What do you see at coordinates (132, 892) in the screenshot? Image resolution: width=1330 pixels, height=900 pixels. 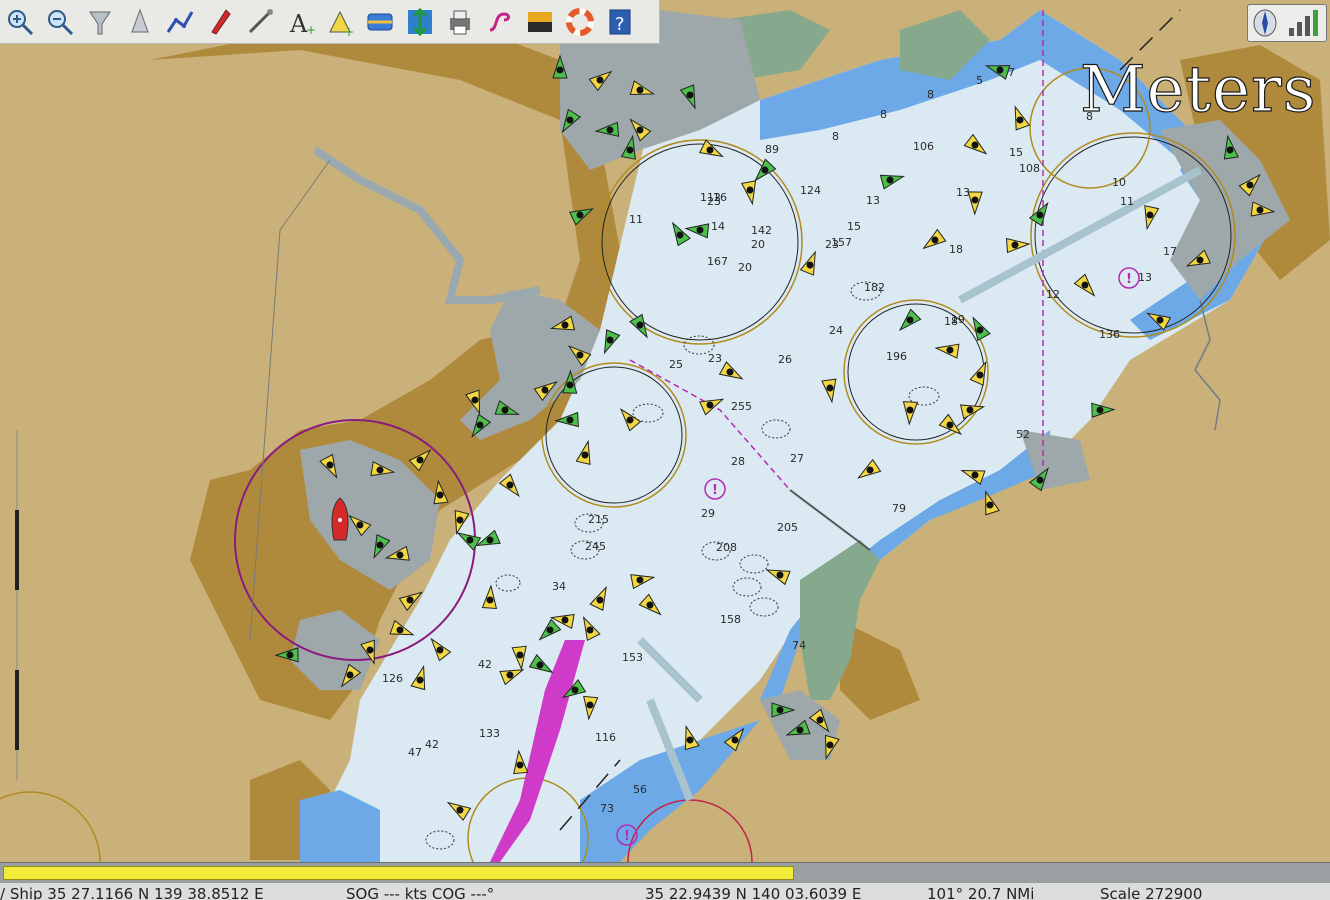 I see `ship-position: / Ship 35 27.1166 N 139 38.8512 E` at bounding box center [132, 892].